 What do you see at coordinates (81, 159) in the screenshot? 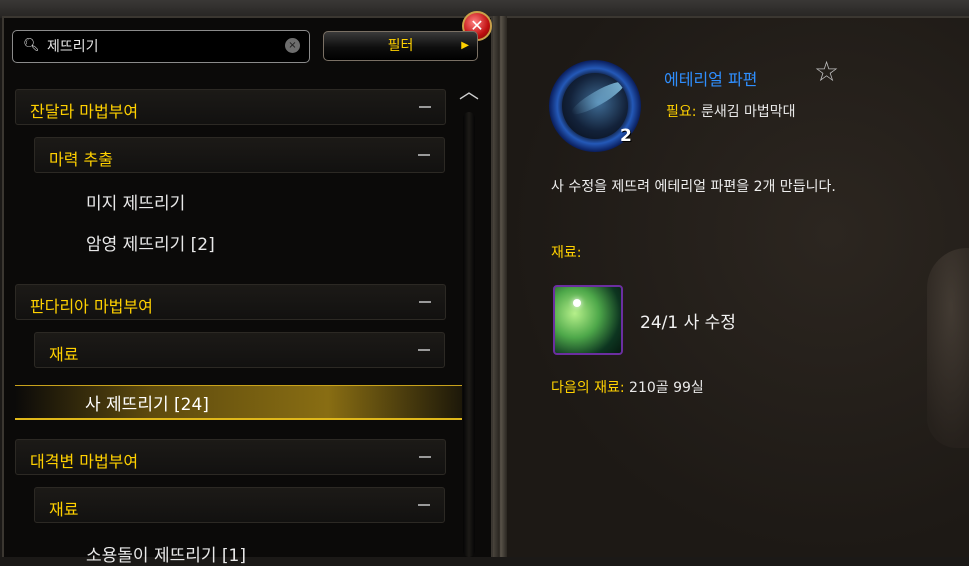
I see `subcategory-label: 마력 추출` at bounding box center [81, 159].